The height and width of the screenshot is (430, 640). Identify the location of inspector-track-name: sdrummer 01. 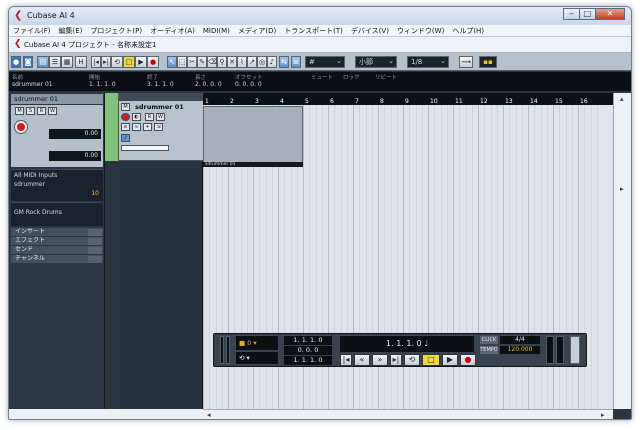
(57, 99).